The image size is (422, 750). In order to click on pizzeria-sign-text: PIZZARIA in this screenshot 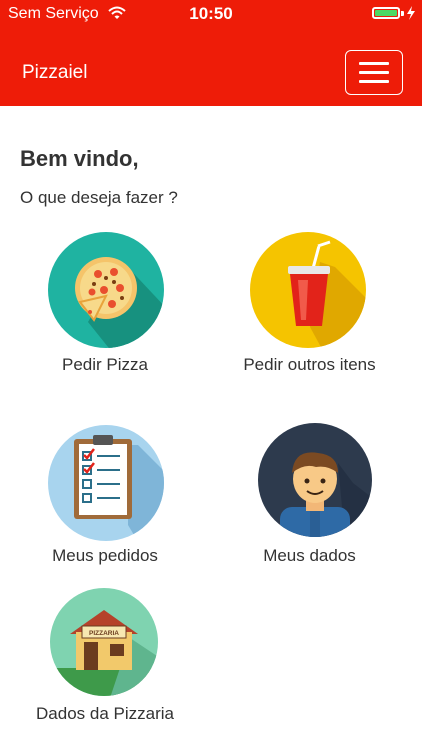, I will do `click(104, 633)`.